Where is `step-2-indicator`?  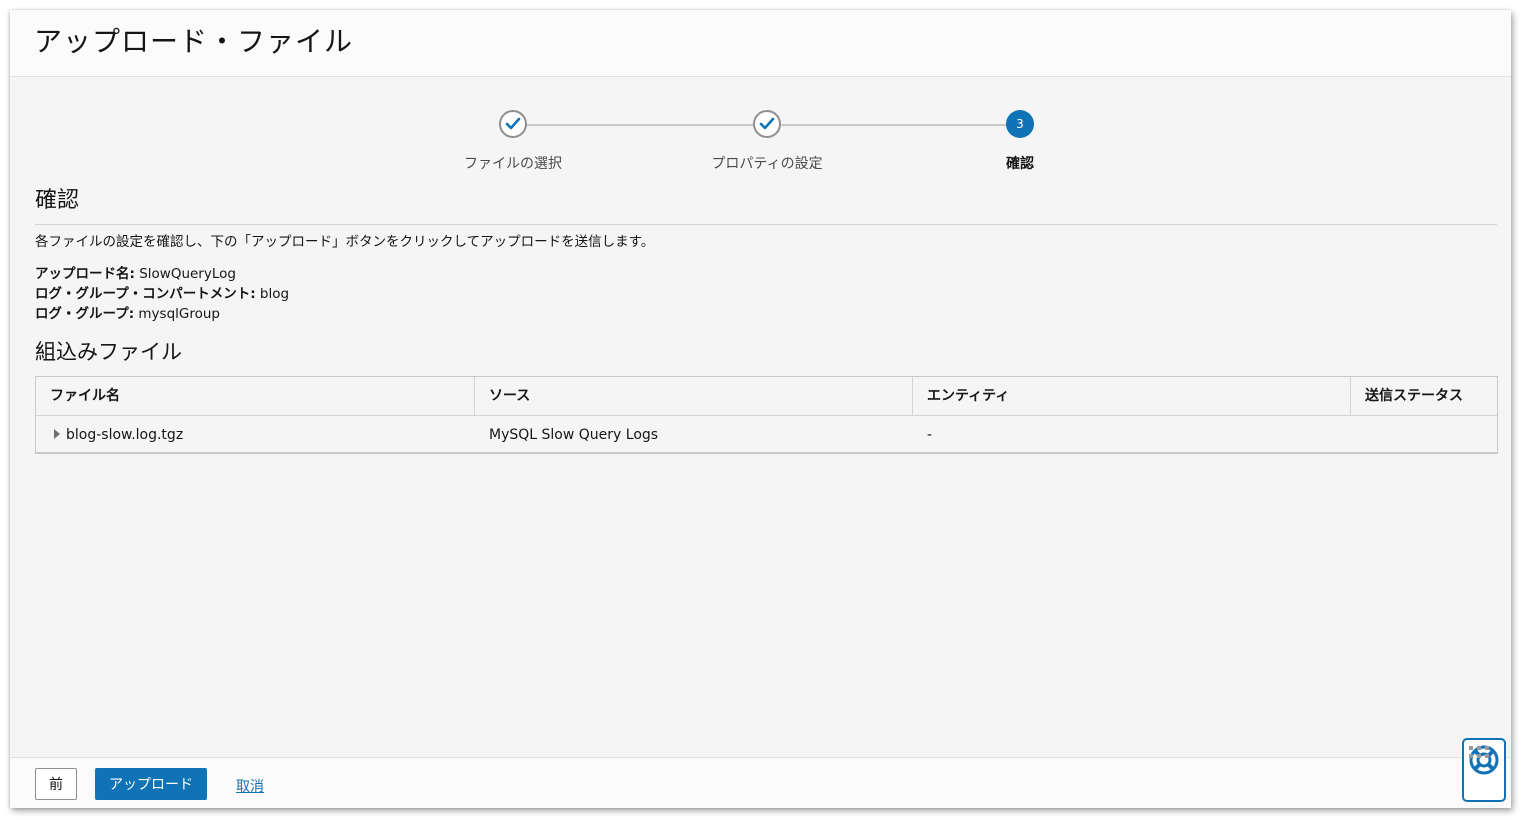 step-2-indicator is located at coordinates (767, 124).